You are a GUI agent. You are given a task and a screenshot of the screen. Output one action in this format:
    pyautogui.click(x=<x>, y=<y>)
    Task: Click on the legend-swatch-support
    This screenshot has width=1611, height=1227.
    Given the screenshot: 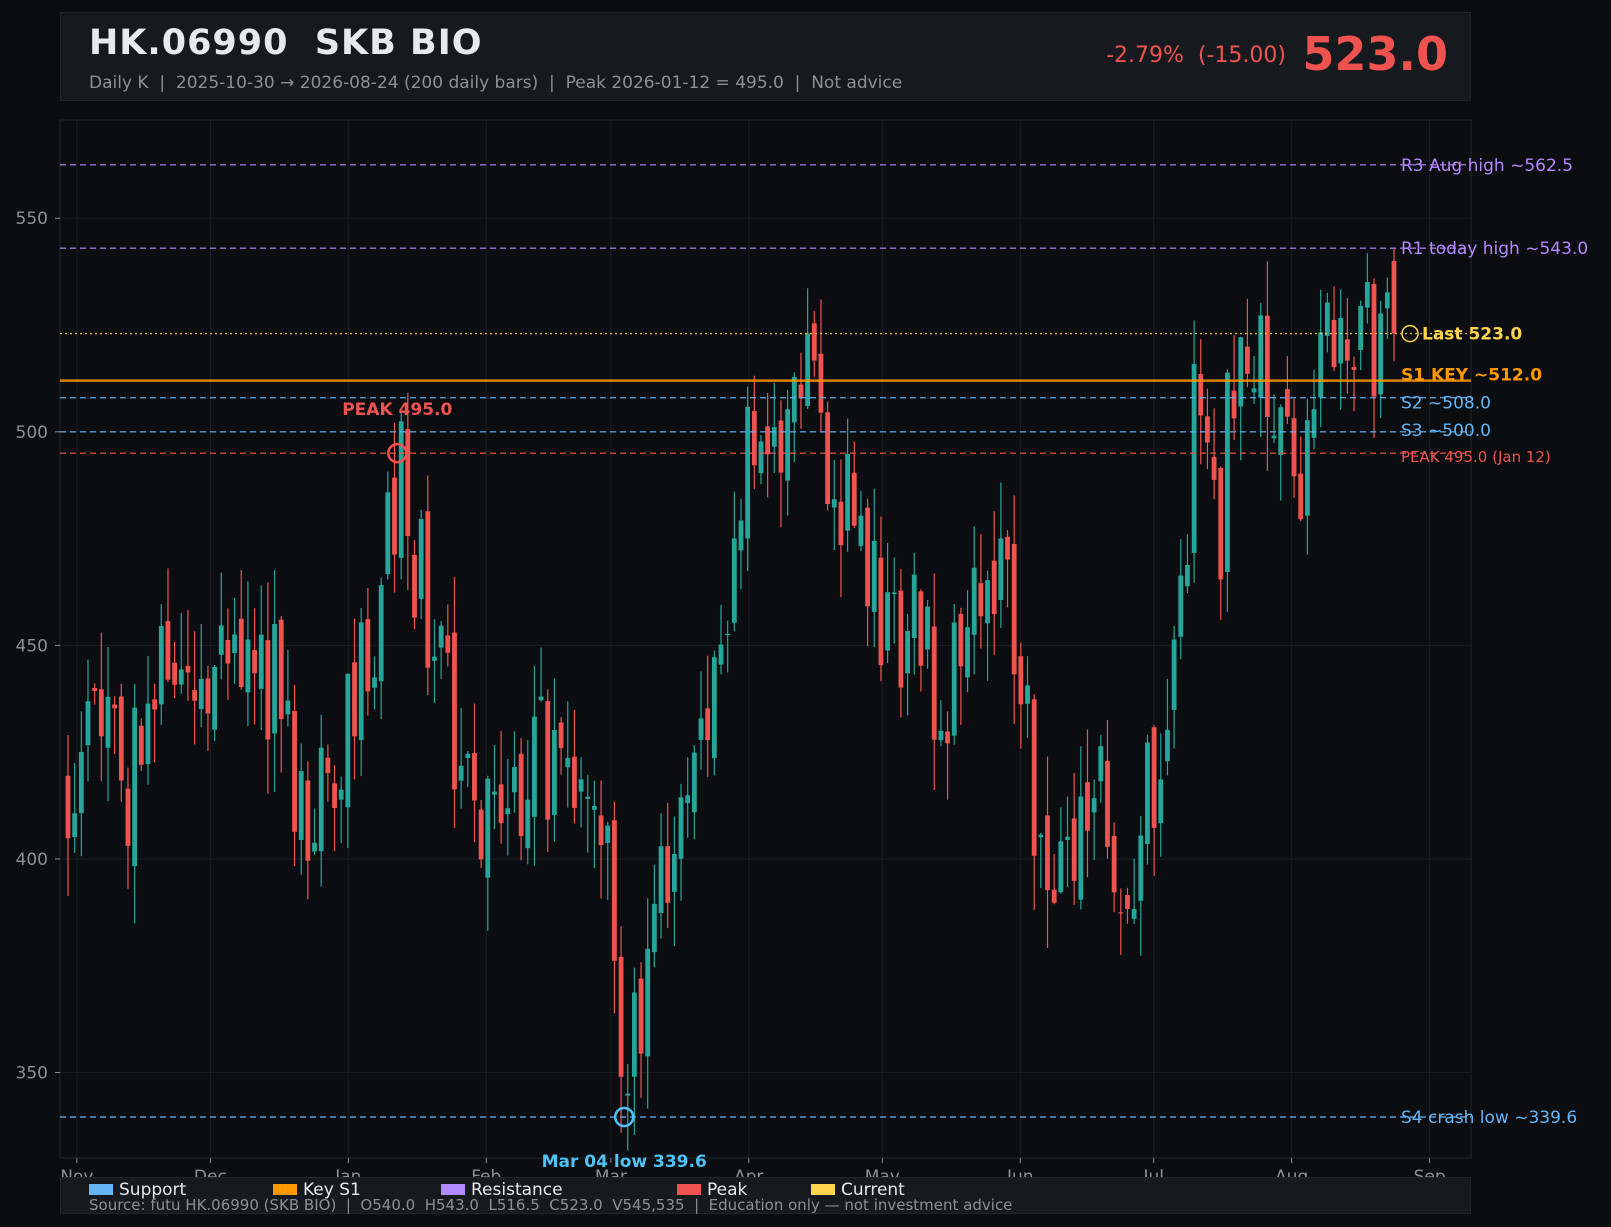 What is the action you would take?
    pyautogui.click(x=101, y=1189)
    